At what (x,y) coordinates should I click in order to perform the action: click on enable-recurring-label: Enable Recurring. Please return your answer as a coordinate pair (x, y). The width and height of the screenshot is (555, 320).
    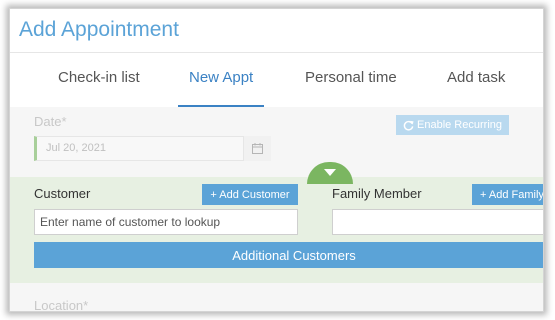
    Looking at the image, I should click on (459, 125).